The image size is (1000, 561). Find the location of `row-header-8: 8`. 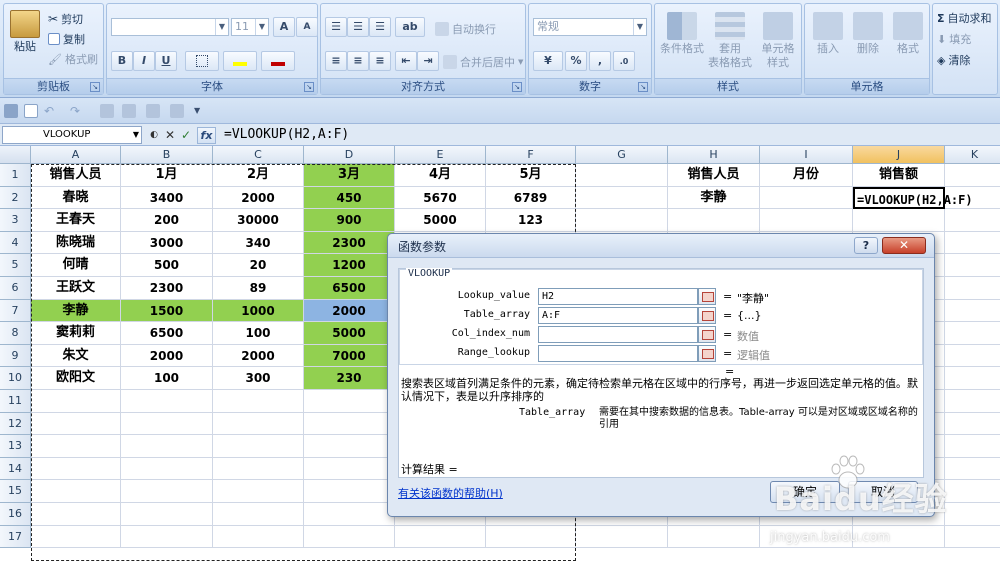

row-header-8: 8 is located at coordinates (15, 333).